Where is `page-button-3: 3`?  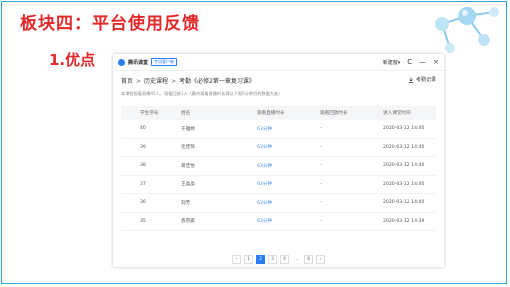 page-button-3: 3 is located at coordinates (272, 259).